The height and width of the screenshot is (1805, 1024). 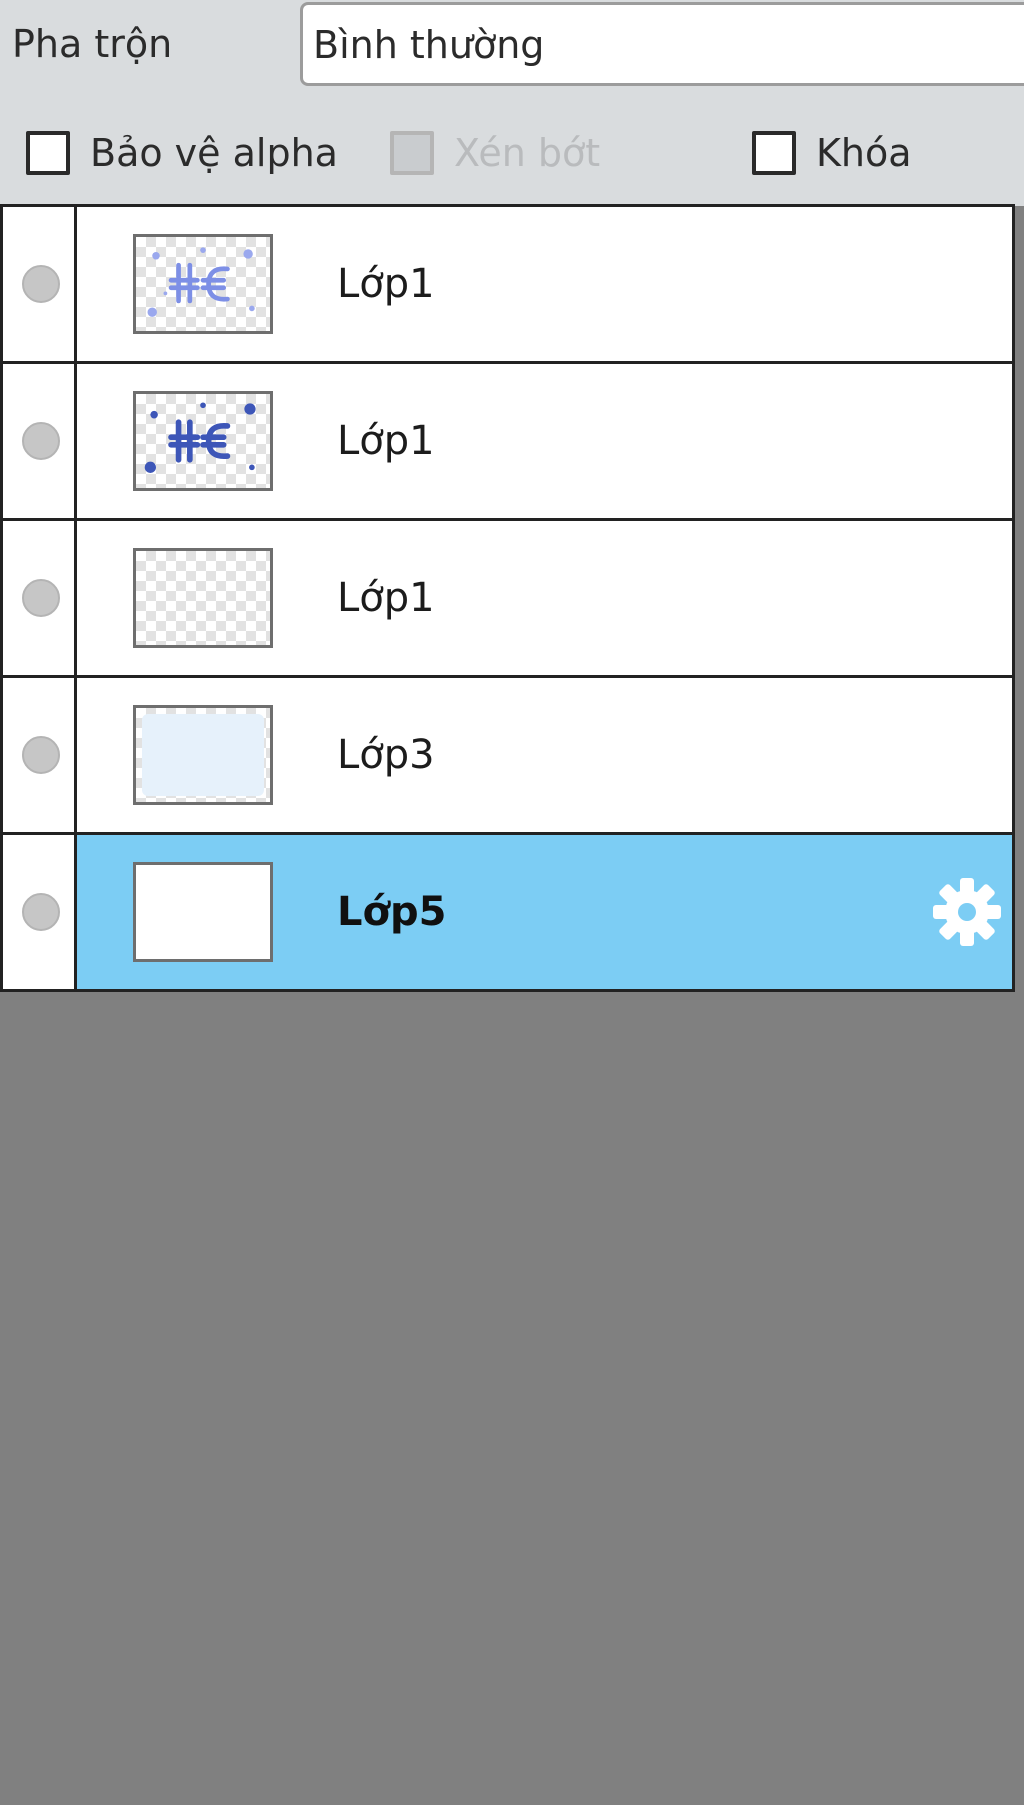 I want to click on blend-mode-dropdown: Bình thường, so click(x=662, y=44).